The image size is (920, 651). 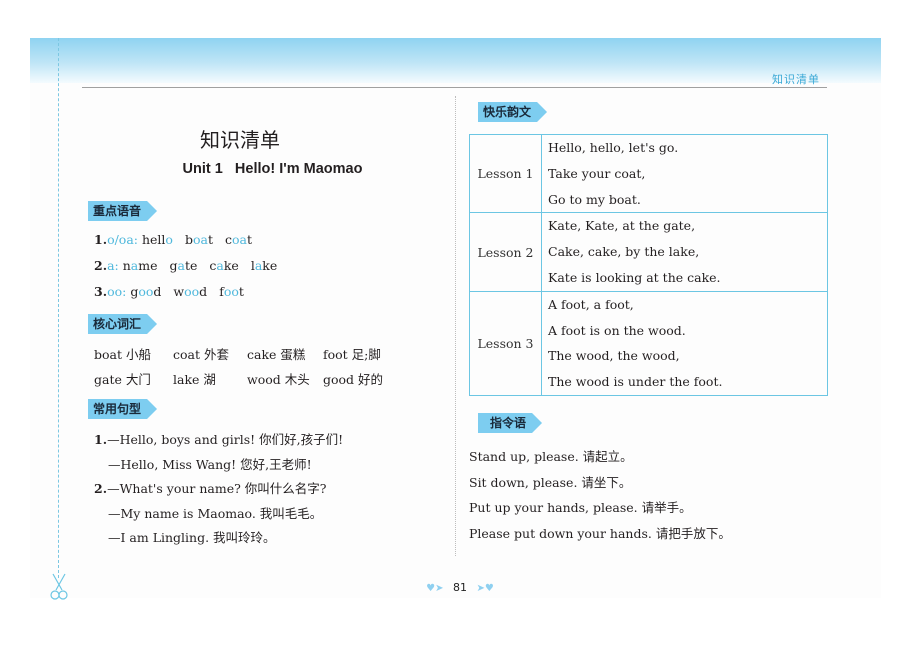 I want to click on highlighted-letters: o, so click(x=169, y=239).